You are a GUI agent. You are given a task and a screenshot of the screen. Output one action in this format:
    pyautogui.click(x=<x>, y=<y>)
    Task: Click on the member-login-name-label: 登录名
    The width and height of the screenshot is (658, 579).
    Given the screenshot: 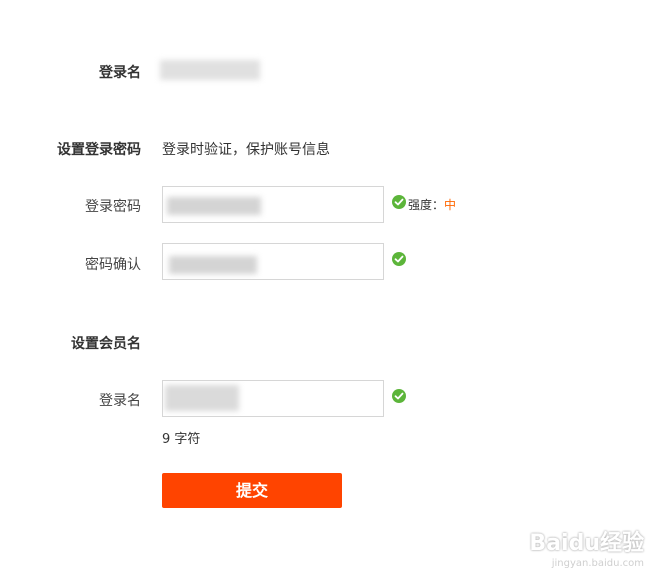 What is the action you would take?
    pyautogui.click(x=120, y=401)
    